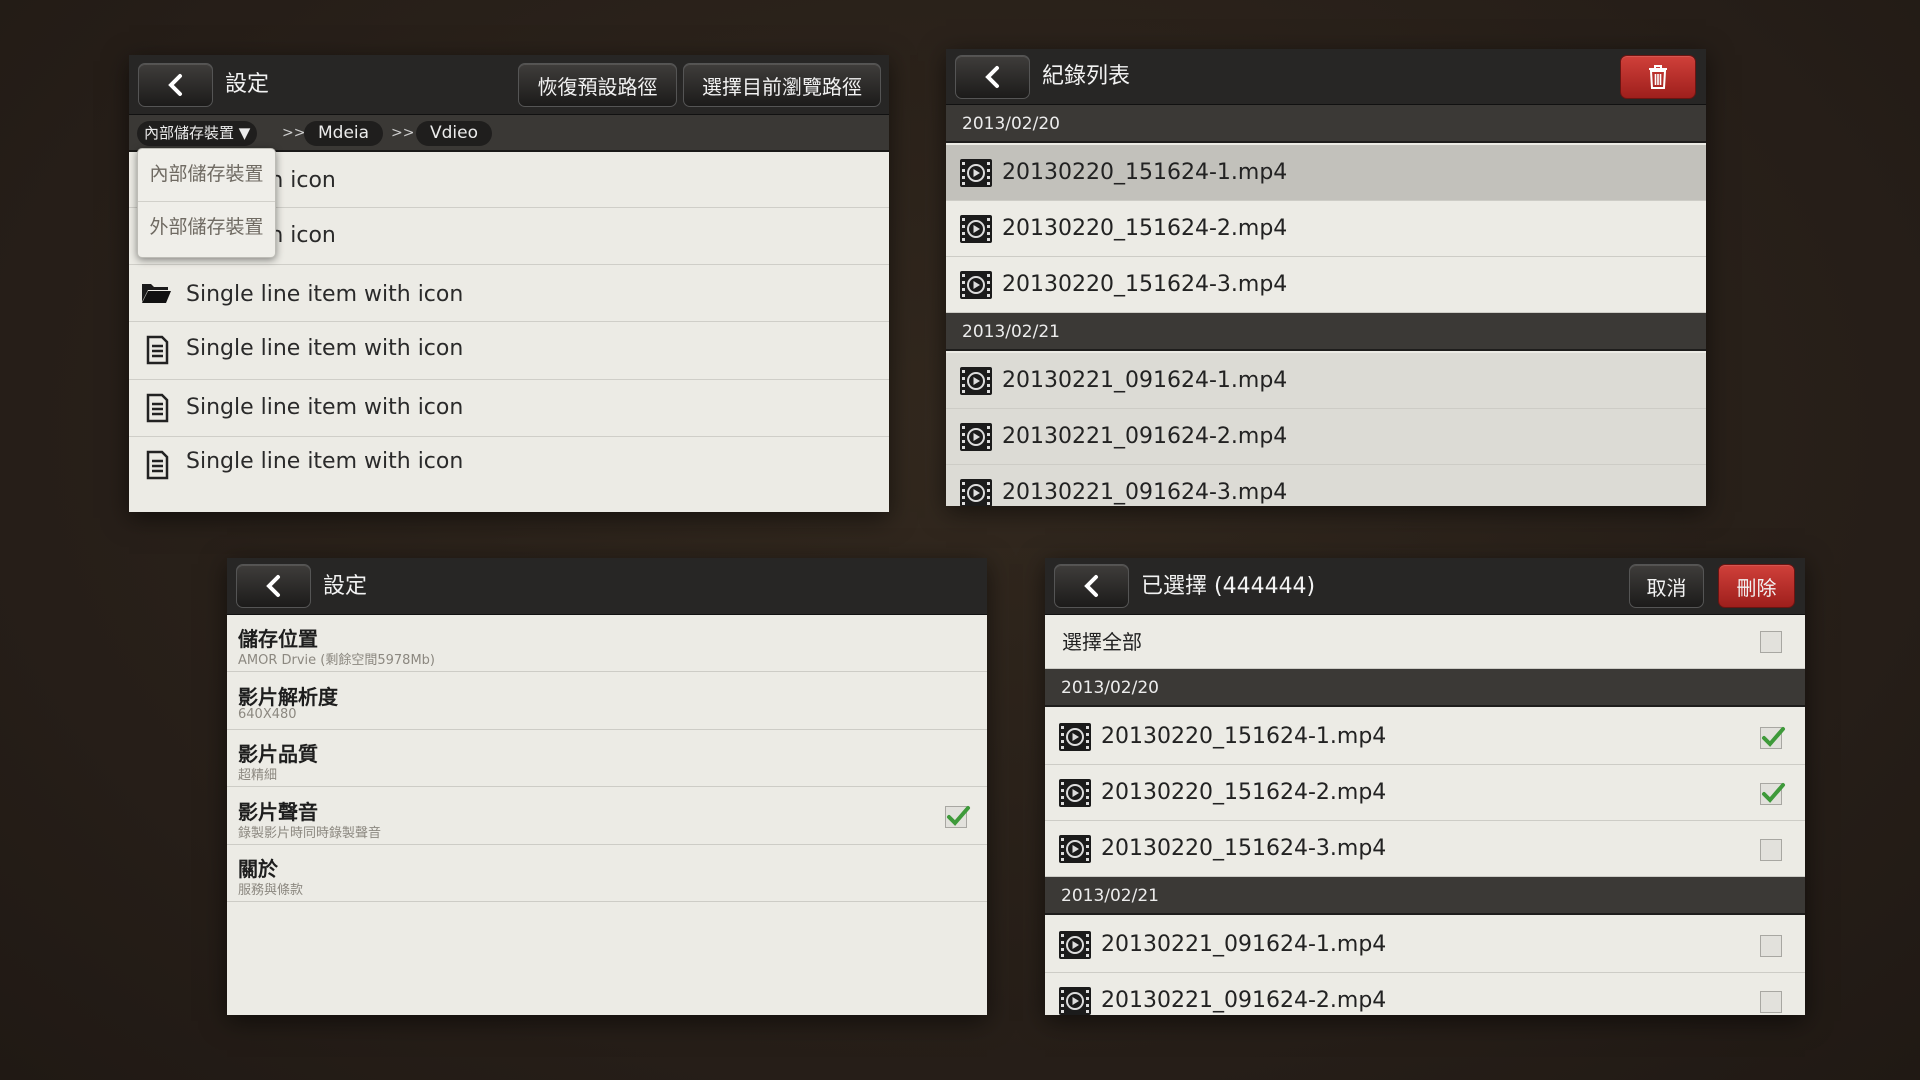  I want to click on setting-storage-location: 儲存位置 AMOR Drvie (剩餘空間5978Mb), so click(607, 643).